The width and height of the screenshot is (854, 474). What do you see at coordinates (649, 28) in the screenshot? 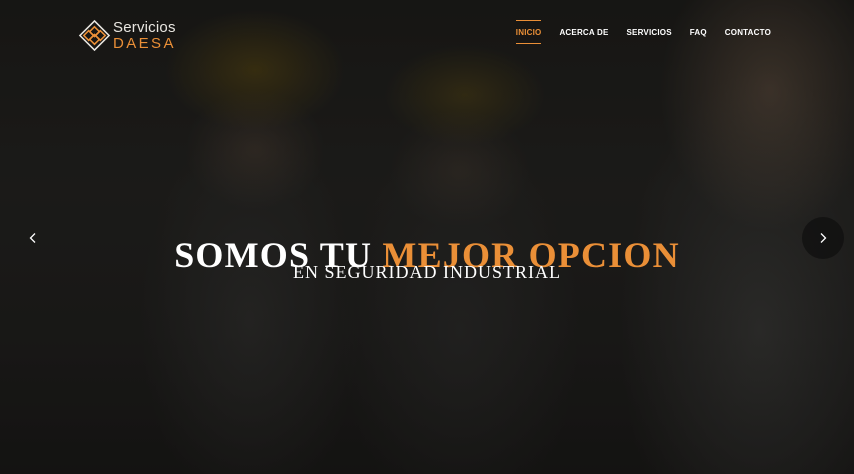
I see `nav-item-servicios: SERVICIOS` at bounding box center [649, 28].